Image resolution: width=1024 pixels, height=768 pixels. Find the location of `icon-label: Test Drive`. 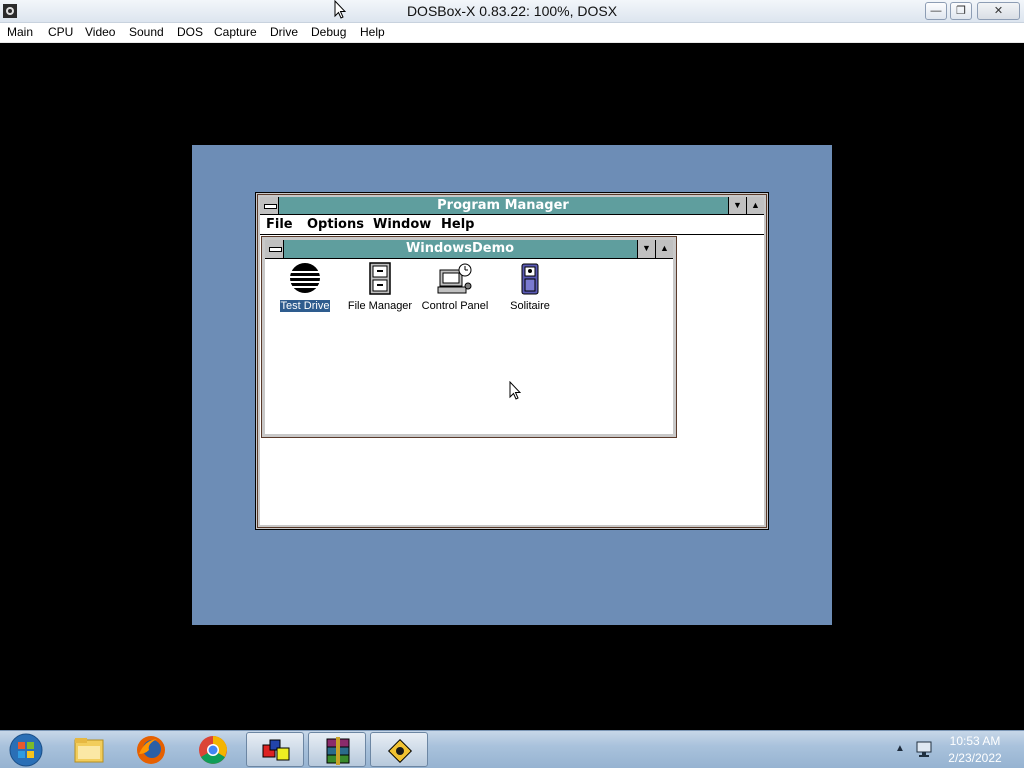

icon-label: Test Drive is located at coordinates (305, 306).